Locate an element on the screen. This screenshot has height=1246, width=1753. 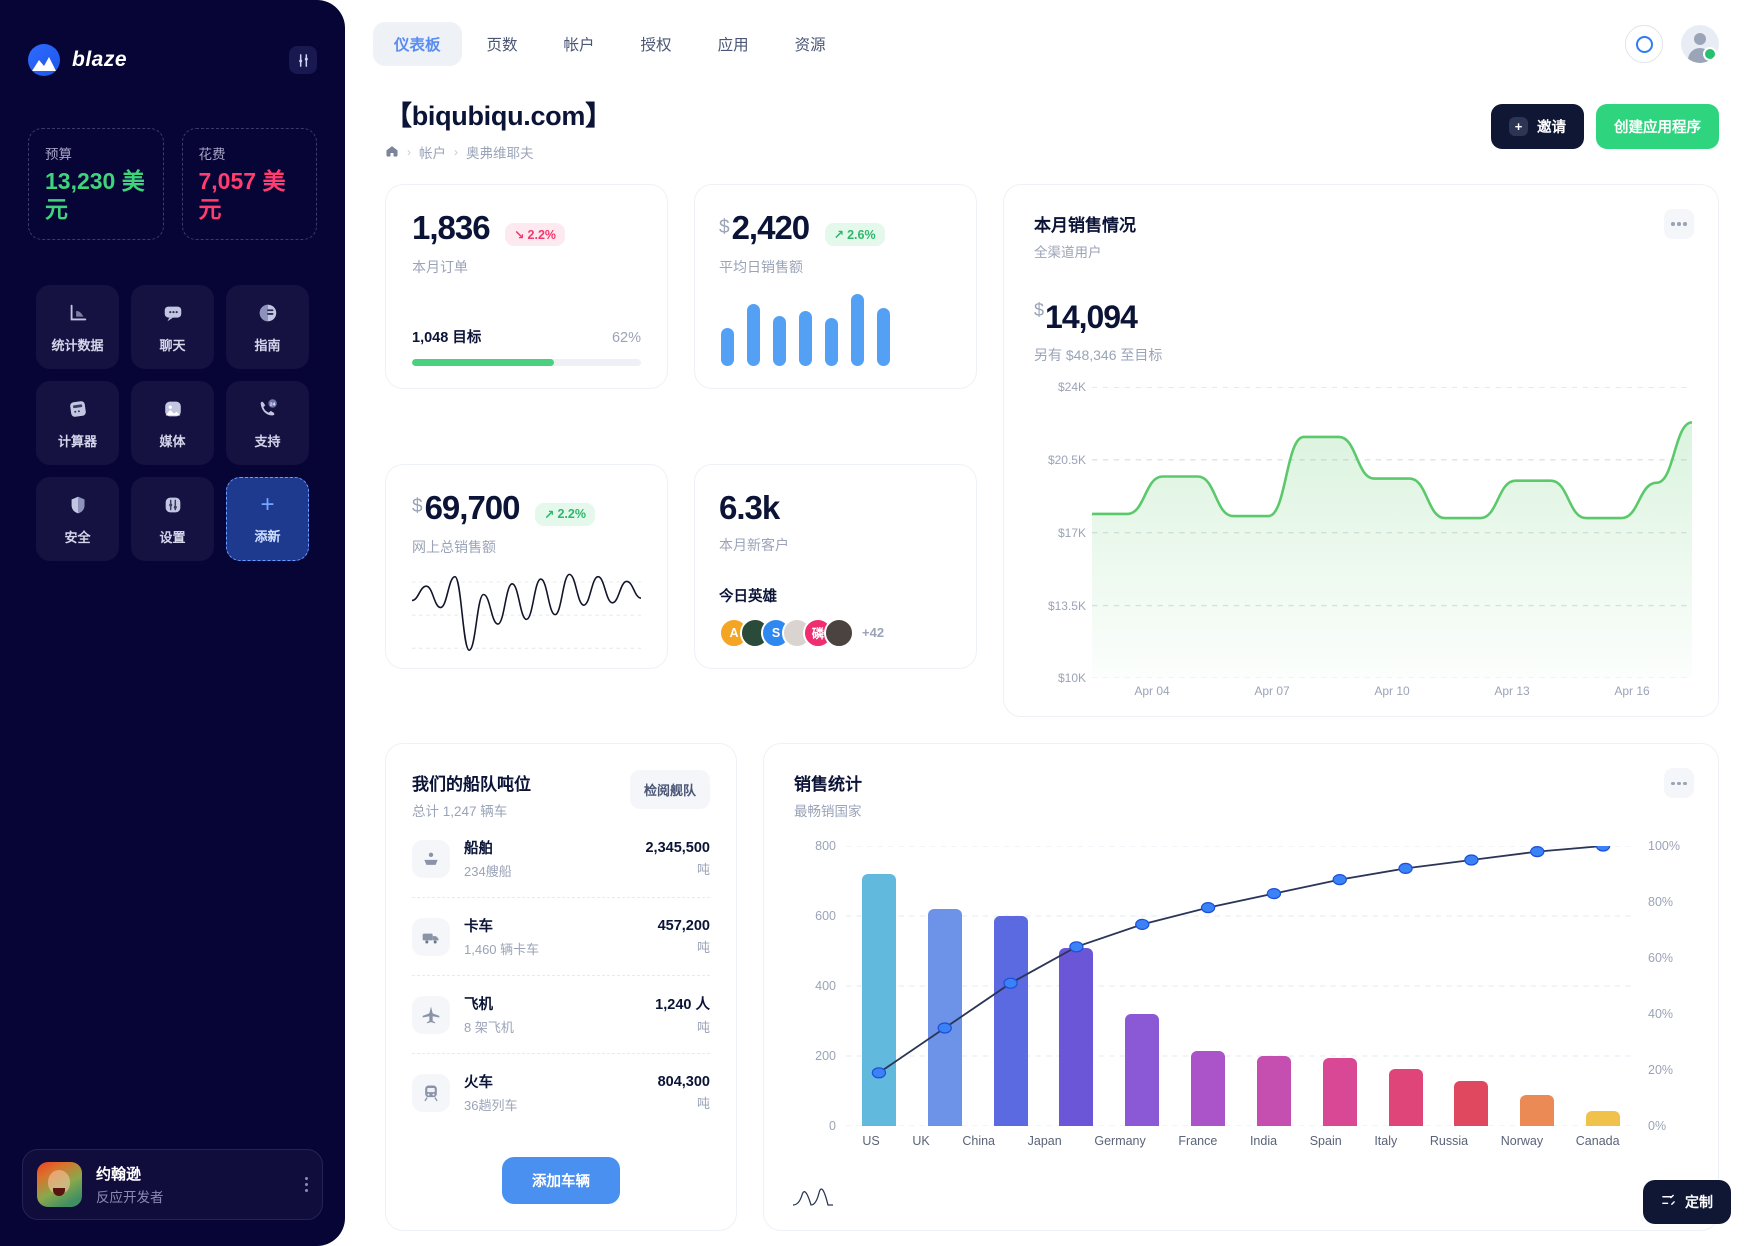
fleet-row-text: 船舶 234艘船 is located at coordinates (488, 858).